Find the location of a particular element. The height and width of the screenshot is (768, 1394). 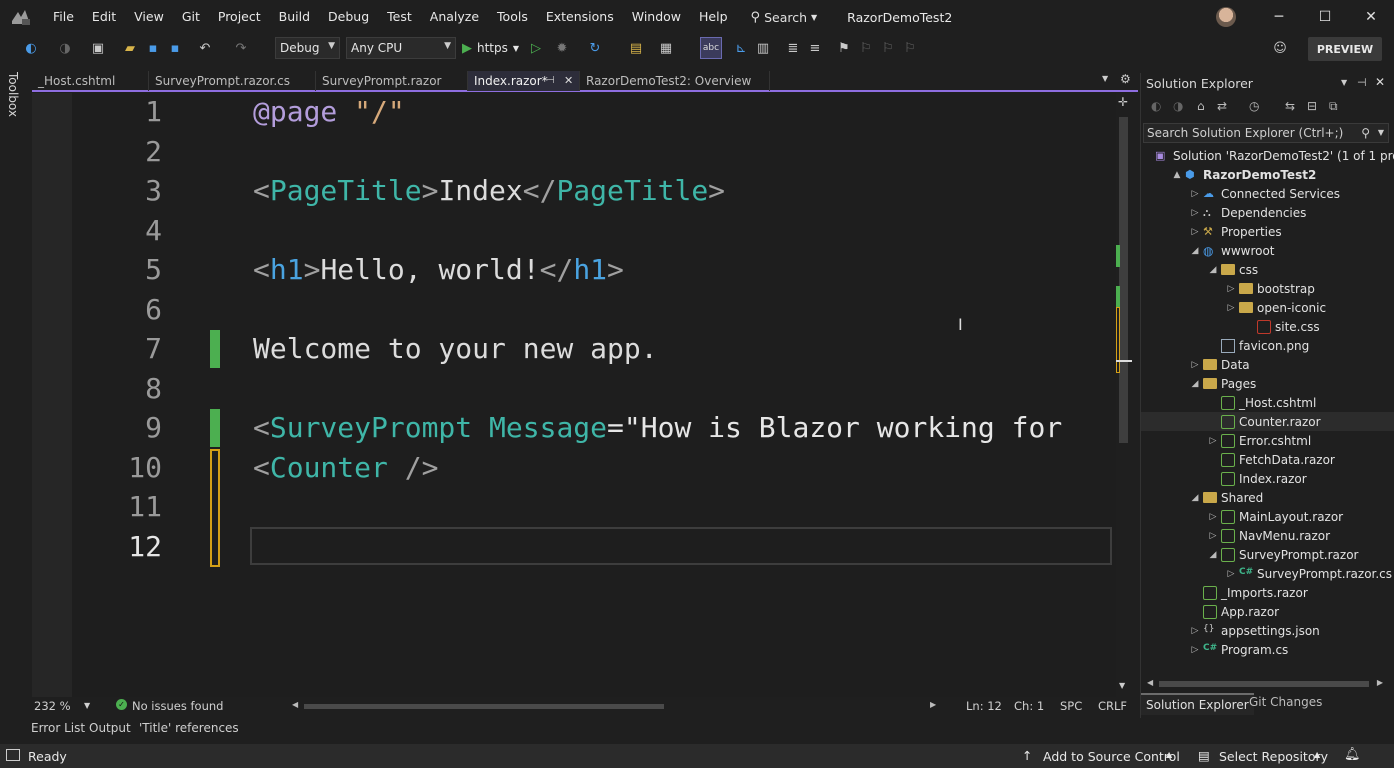

horizontal-scrollbar: ◀ ▶ is located at coordinates (1265, 683).